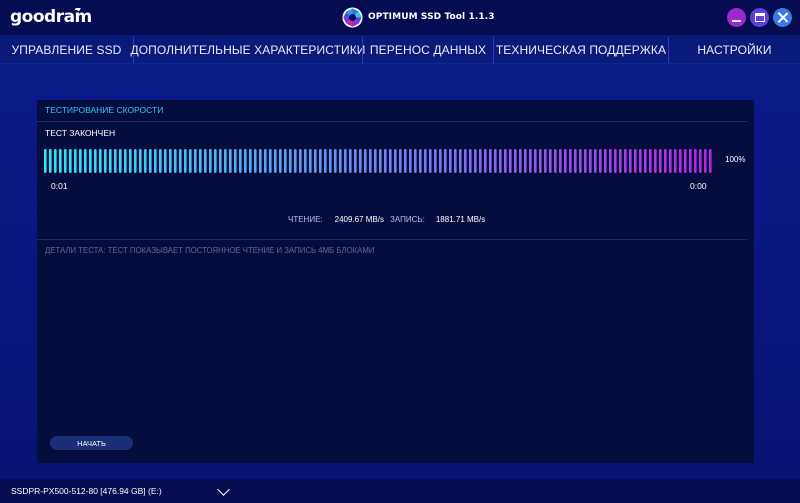 The image size is (800, 503). Describe the element at coordinates (392, 121) in the screenshot. I see `divider` at that location.